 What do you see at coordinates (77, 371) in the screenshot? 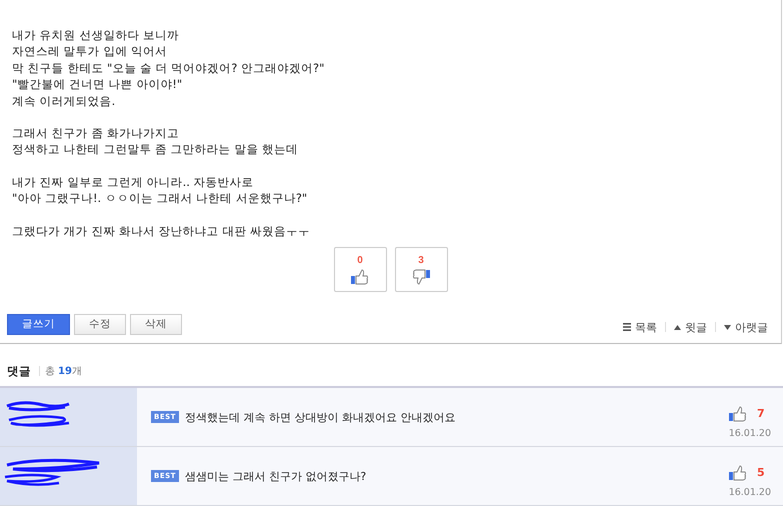
I see `count-unit: 개` at bounding box center [77, 371].